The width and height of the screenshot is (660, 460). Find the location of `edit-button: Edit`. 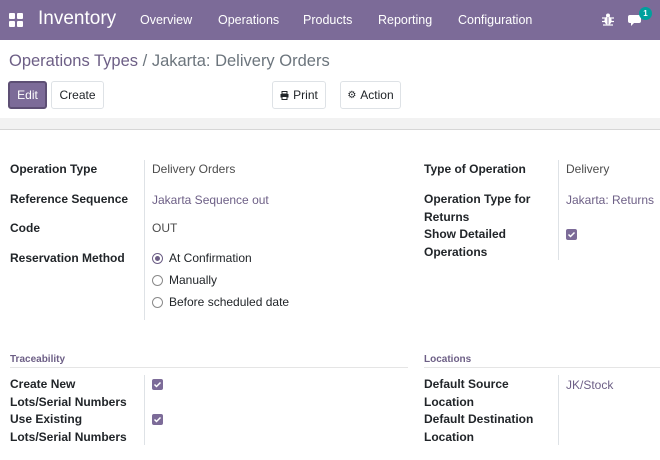

edit-button: Edit is located at coordinates (27, 95).